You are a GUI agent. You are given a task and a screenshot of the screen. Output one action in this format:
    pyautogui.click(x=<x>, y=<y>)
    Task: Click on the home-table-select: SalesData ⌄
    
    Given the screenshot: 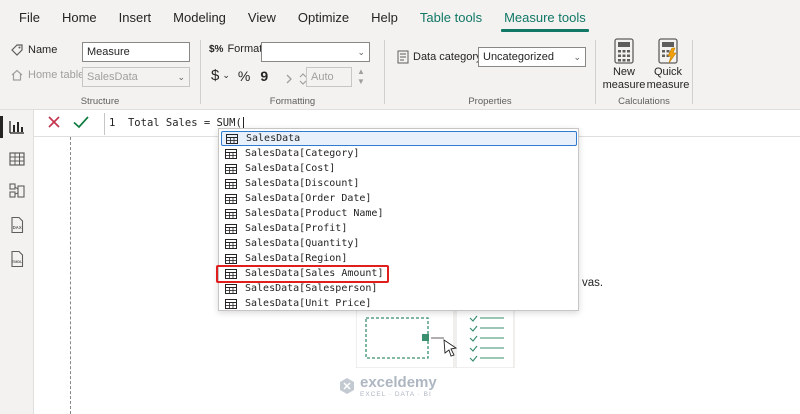 What is the action you would take?
    pyautogui.click(x=136, y=77)
    